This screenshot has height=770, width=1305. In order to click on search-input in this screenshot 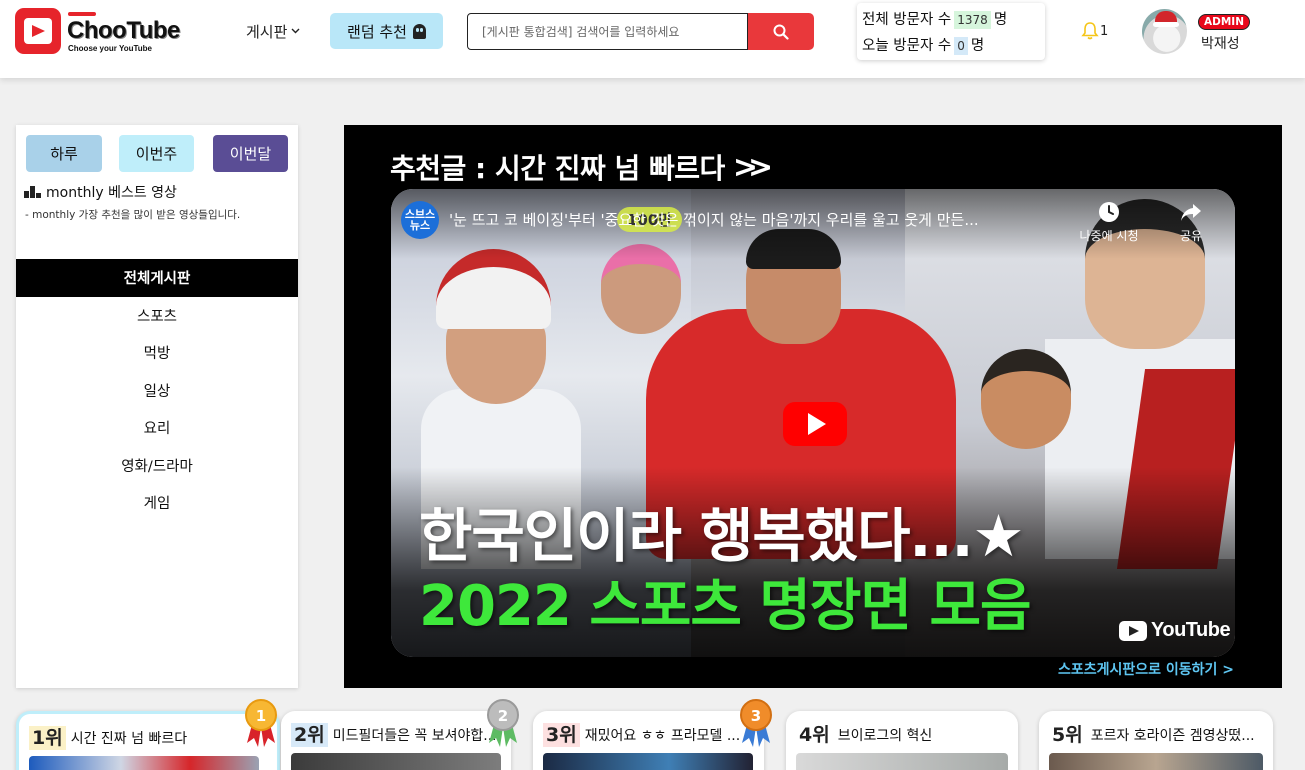, I will do `click(607, 31)`.